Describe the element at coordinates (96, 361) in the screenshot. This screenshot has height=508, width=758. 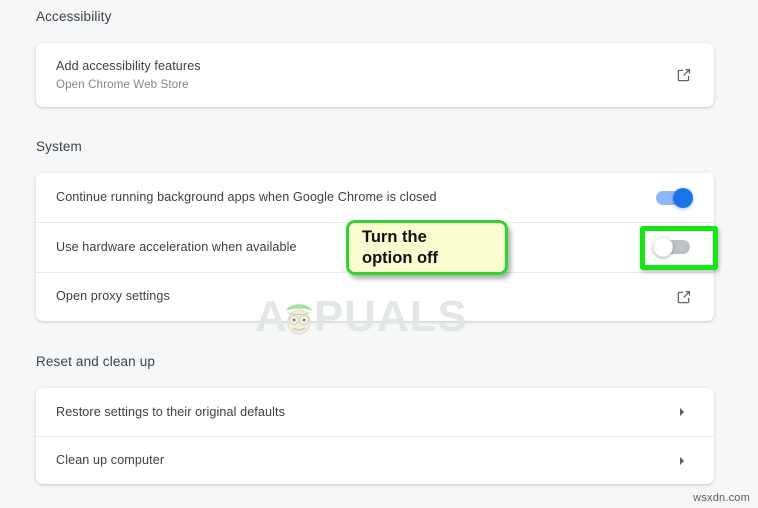
I see `section-title-reset-and-clean-up: Reset and clean up` at that location.